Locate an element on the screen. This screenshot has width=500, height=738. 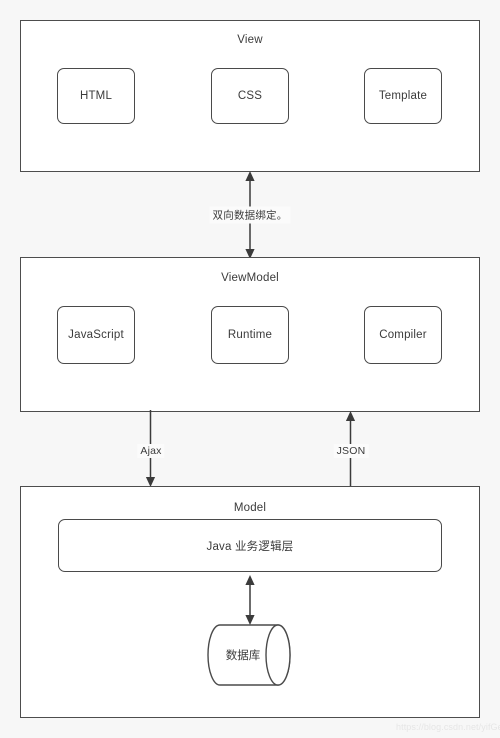
node-css-label: CSS is located at coordinates (250, 96).